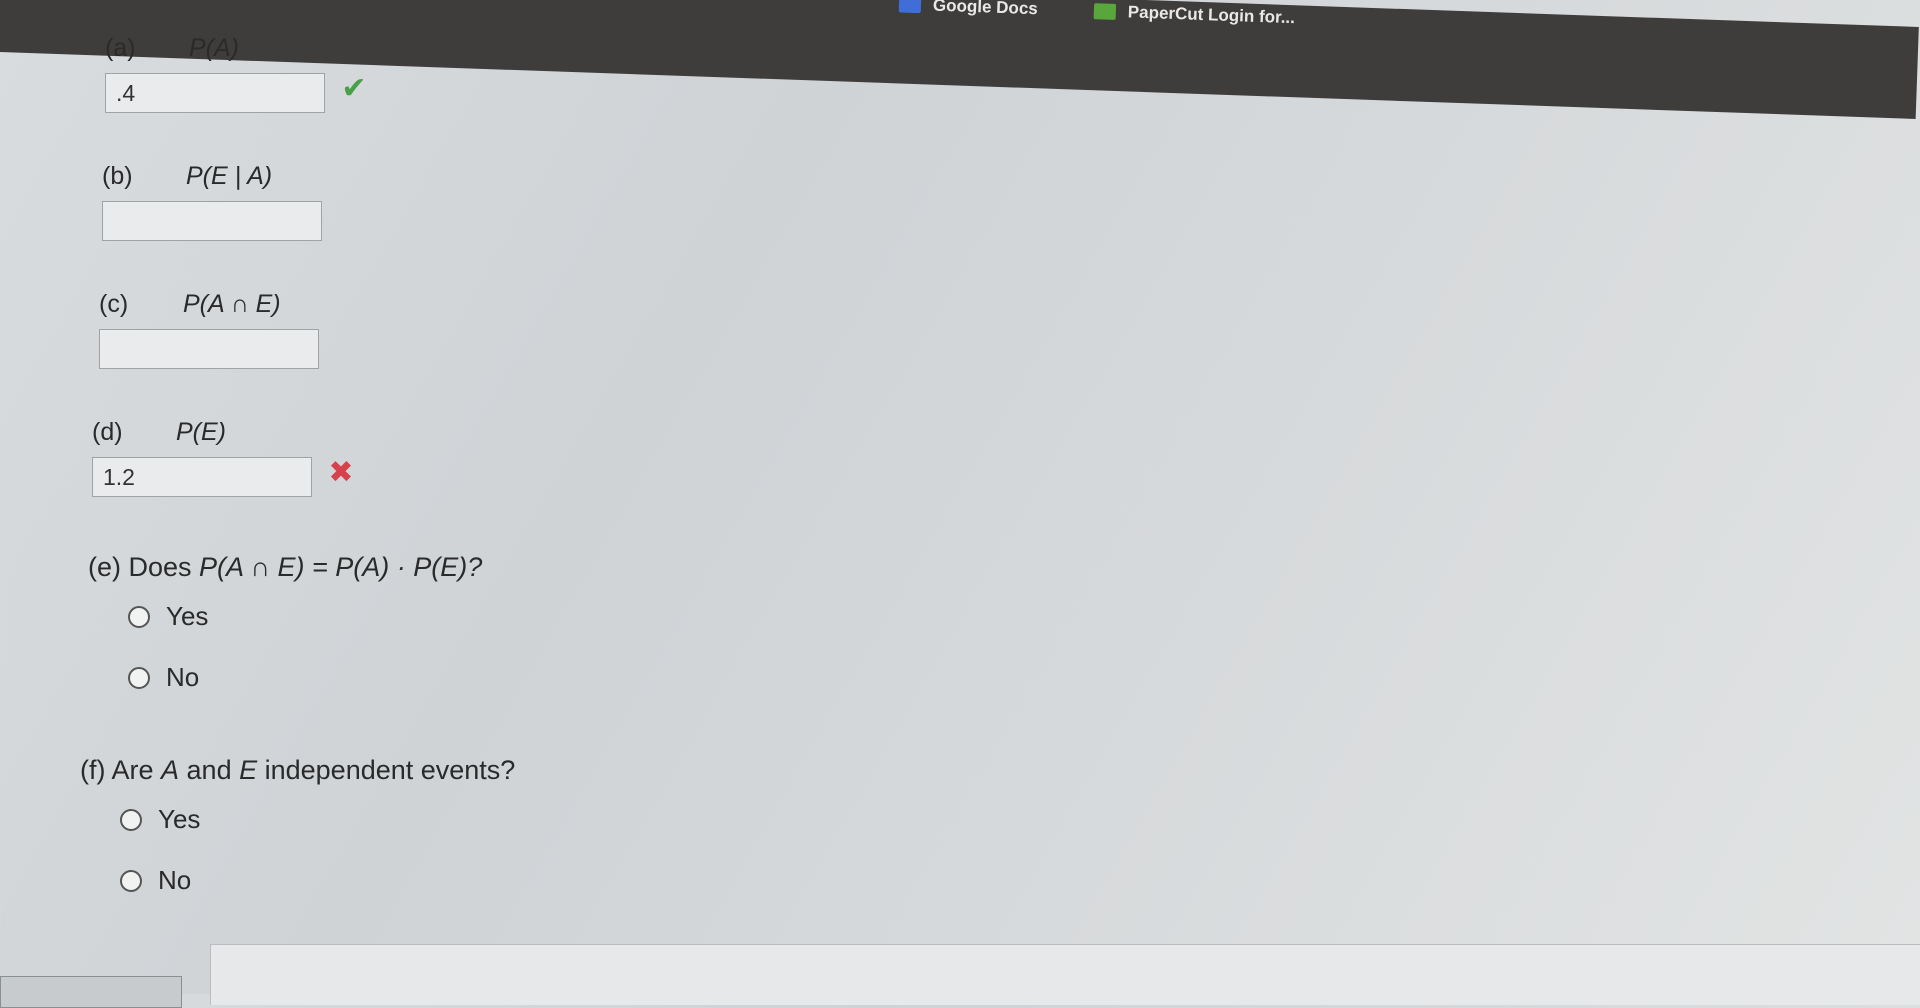 The height and width of the screenshot is (1008, 1920). I want to click on question-f-option-yes: Yes, so click(317, 819).